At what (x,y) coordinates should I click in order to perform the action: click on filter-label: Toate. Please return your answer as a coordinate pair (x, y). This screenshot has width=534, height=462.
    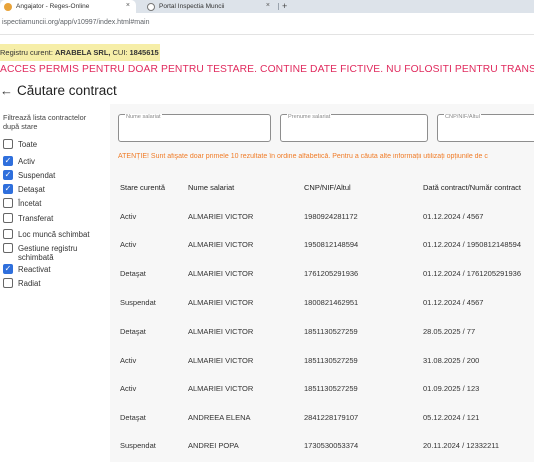
    Looking at the image, I should click on (28, 144).